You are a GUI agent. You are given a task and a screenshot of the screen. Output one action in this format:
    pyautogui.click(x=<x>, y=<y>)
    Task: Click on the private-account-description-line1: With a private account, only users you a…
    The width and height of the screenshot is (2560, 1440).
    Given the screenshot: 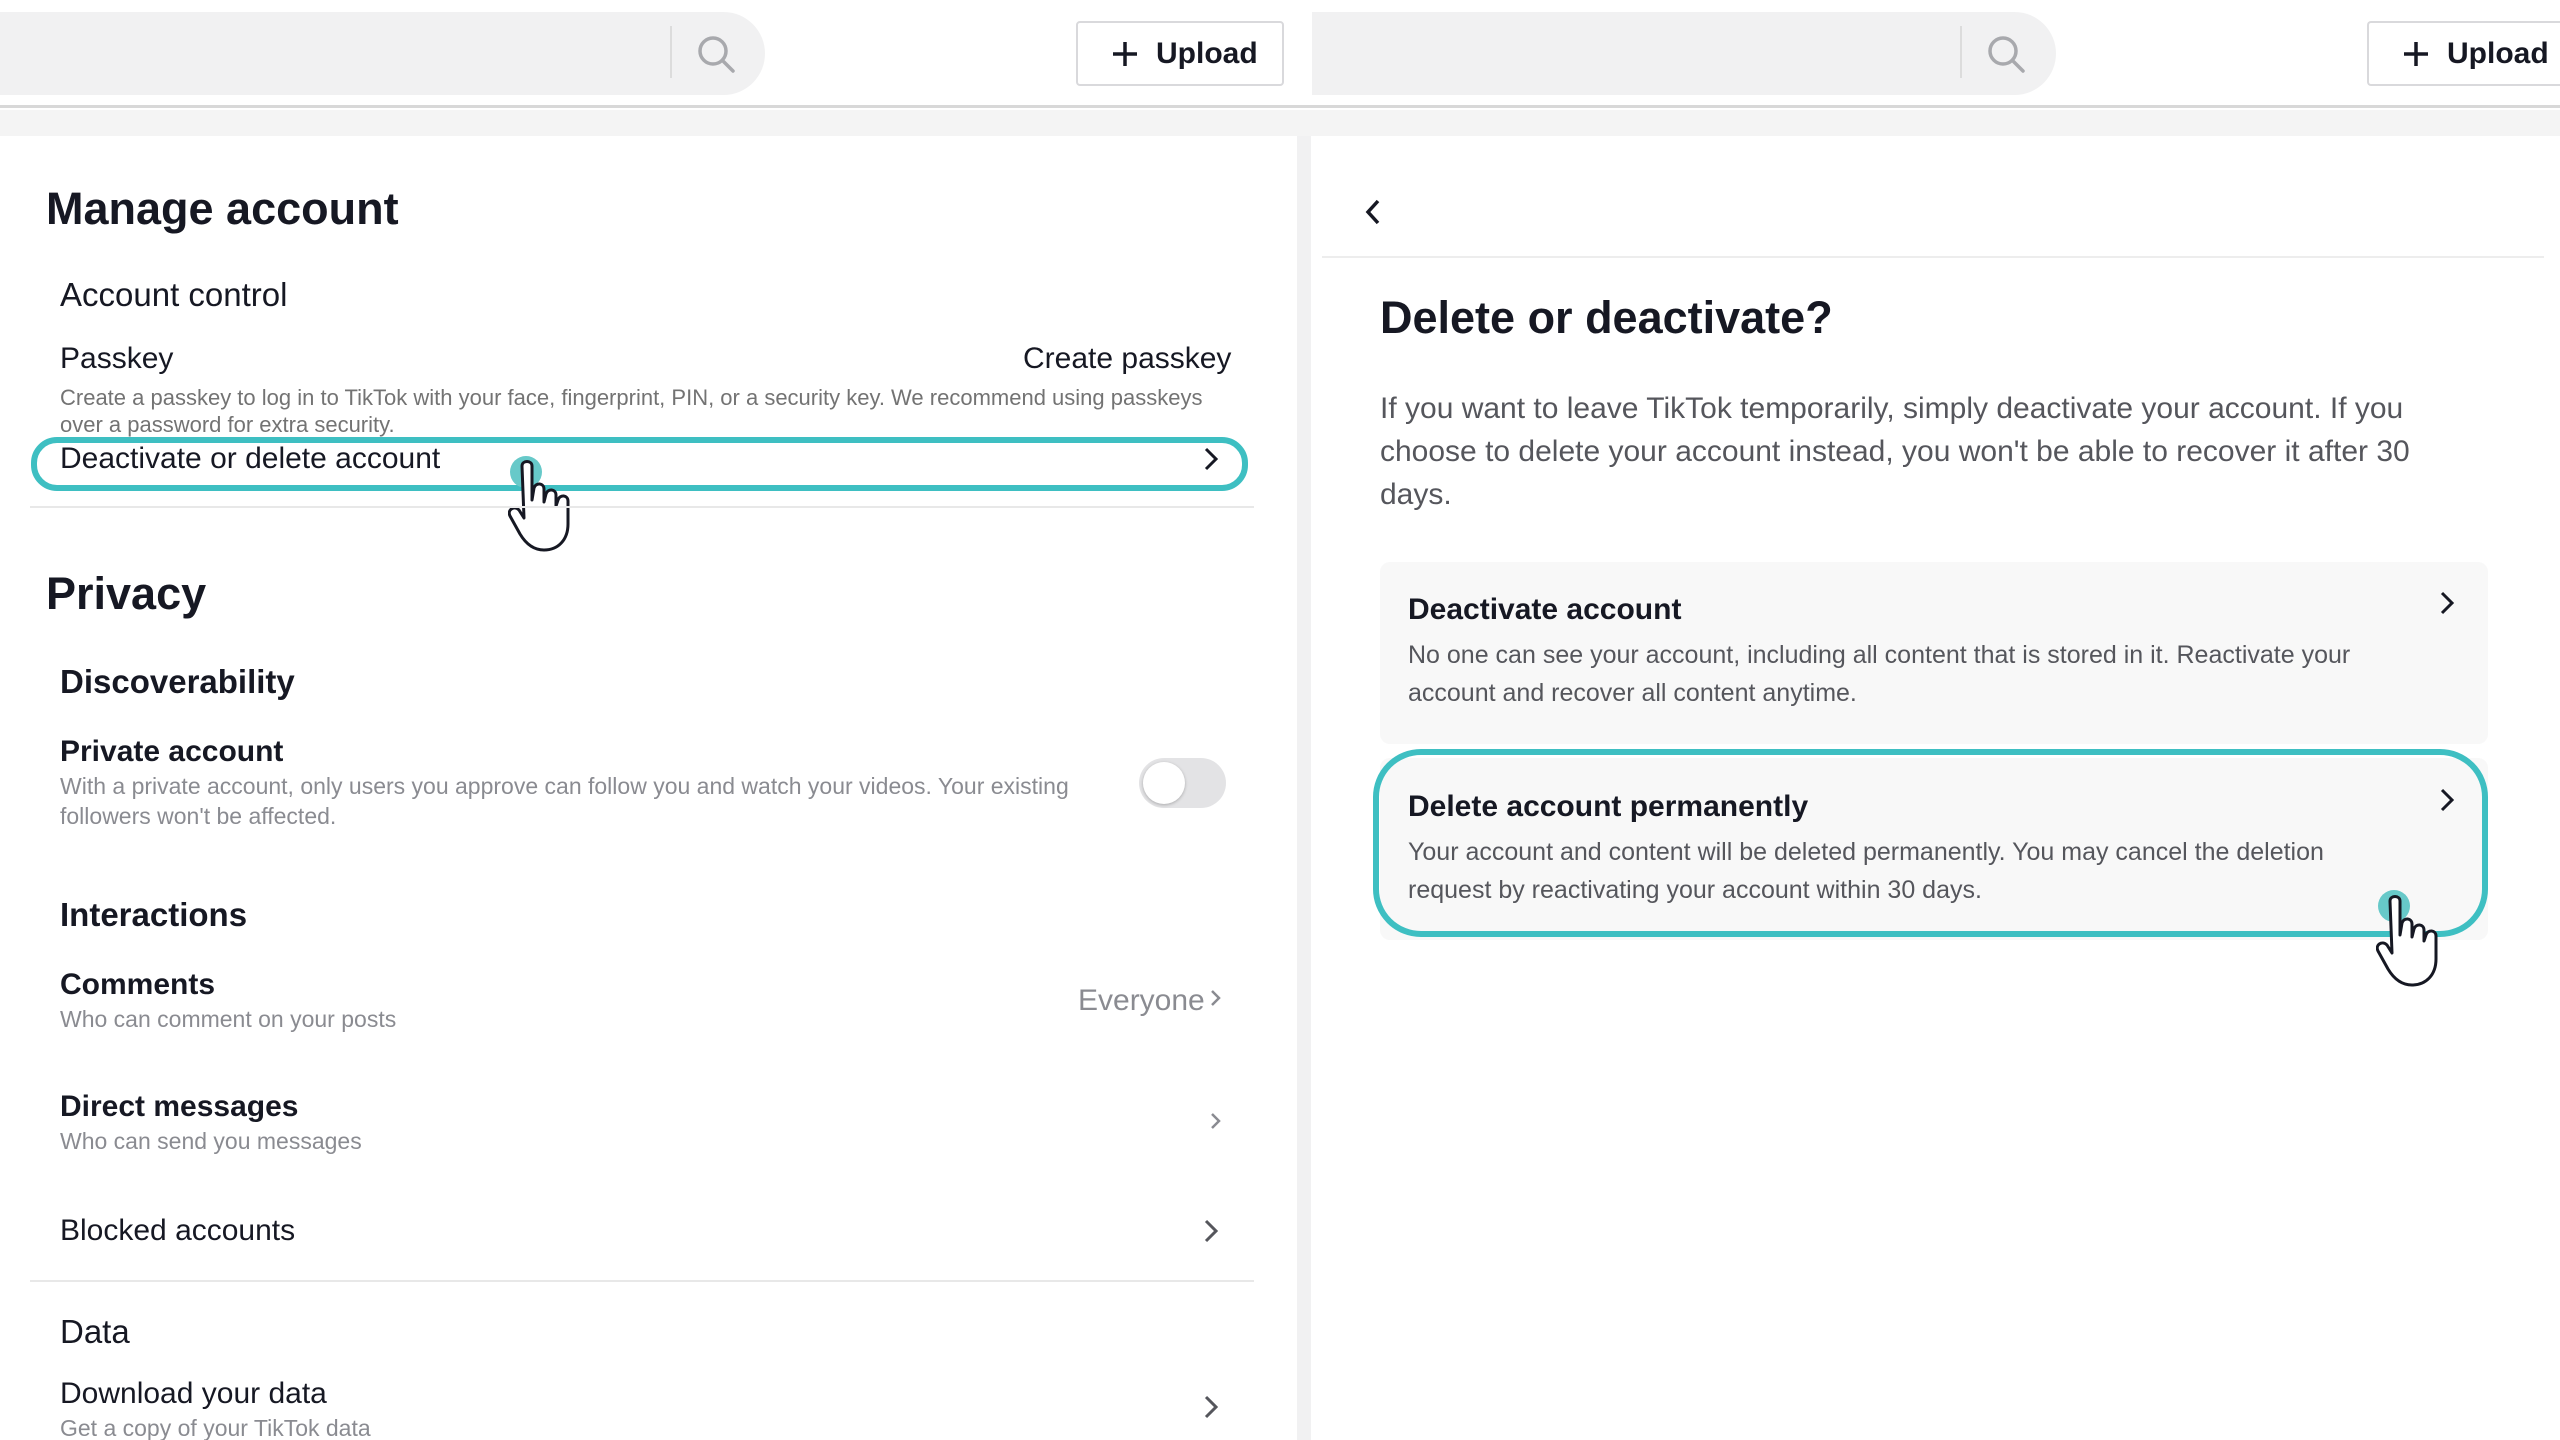 What is the action you would take?
    pyautogui.click(x=564, y=786)
    